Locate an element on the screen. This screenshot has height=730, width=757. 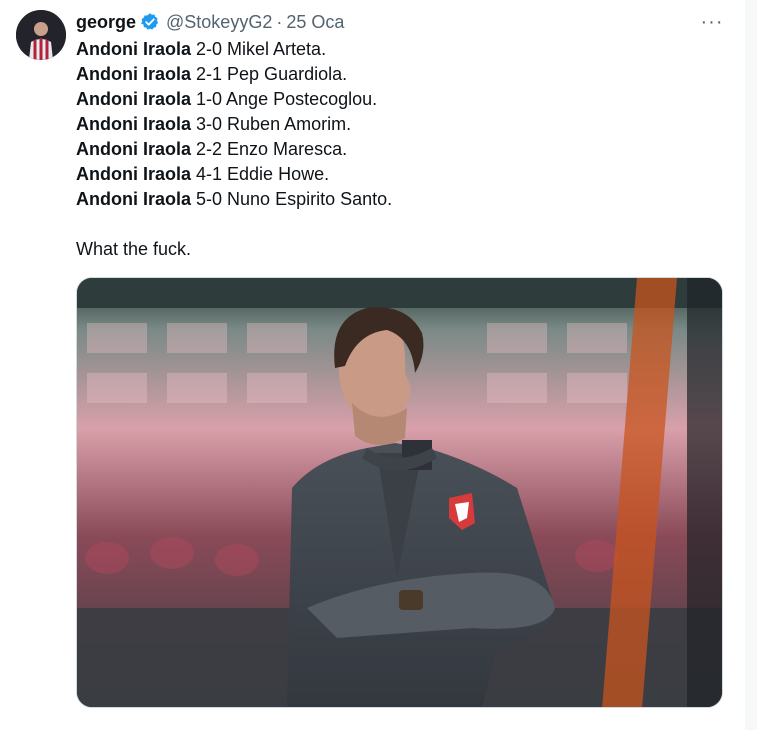
result-line: Andoni Iraola 2-2 Enzo Maresca. is located at coordinates (401, 149).